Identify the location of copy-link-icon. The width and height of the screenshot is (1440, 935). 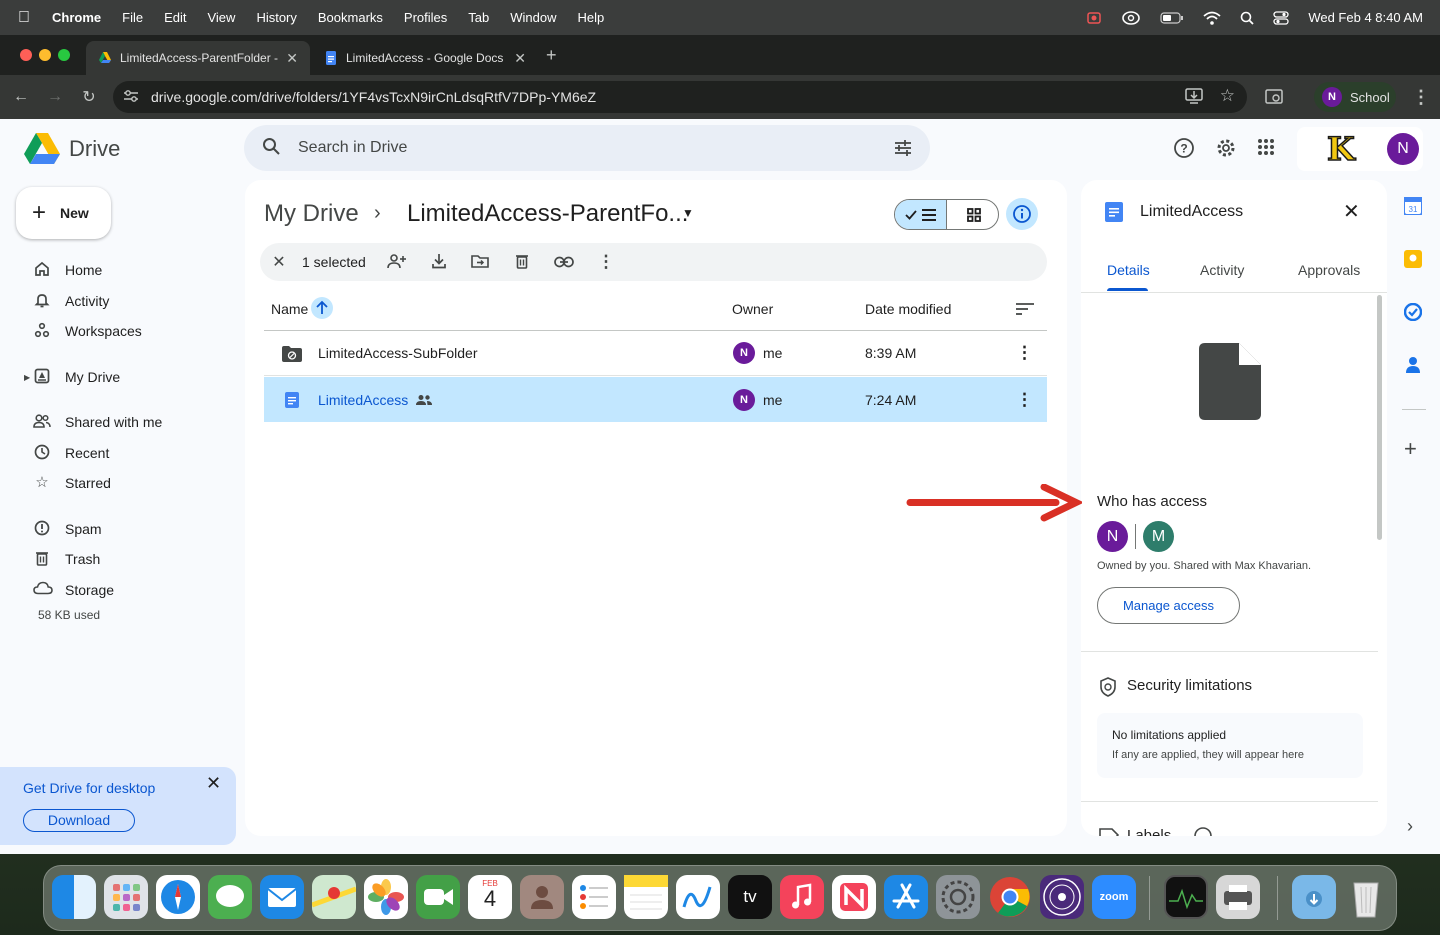
(564, 263).